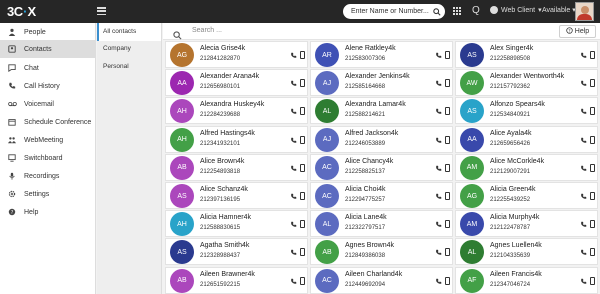 The width and height of the screenshot is (600, 294). Describe the element at coordinates (437, 11) in the screenshot. I see `search-icon` at that location.